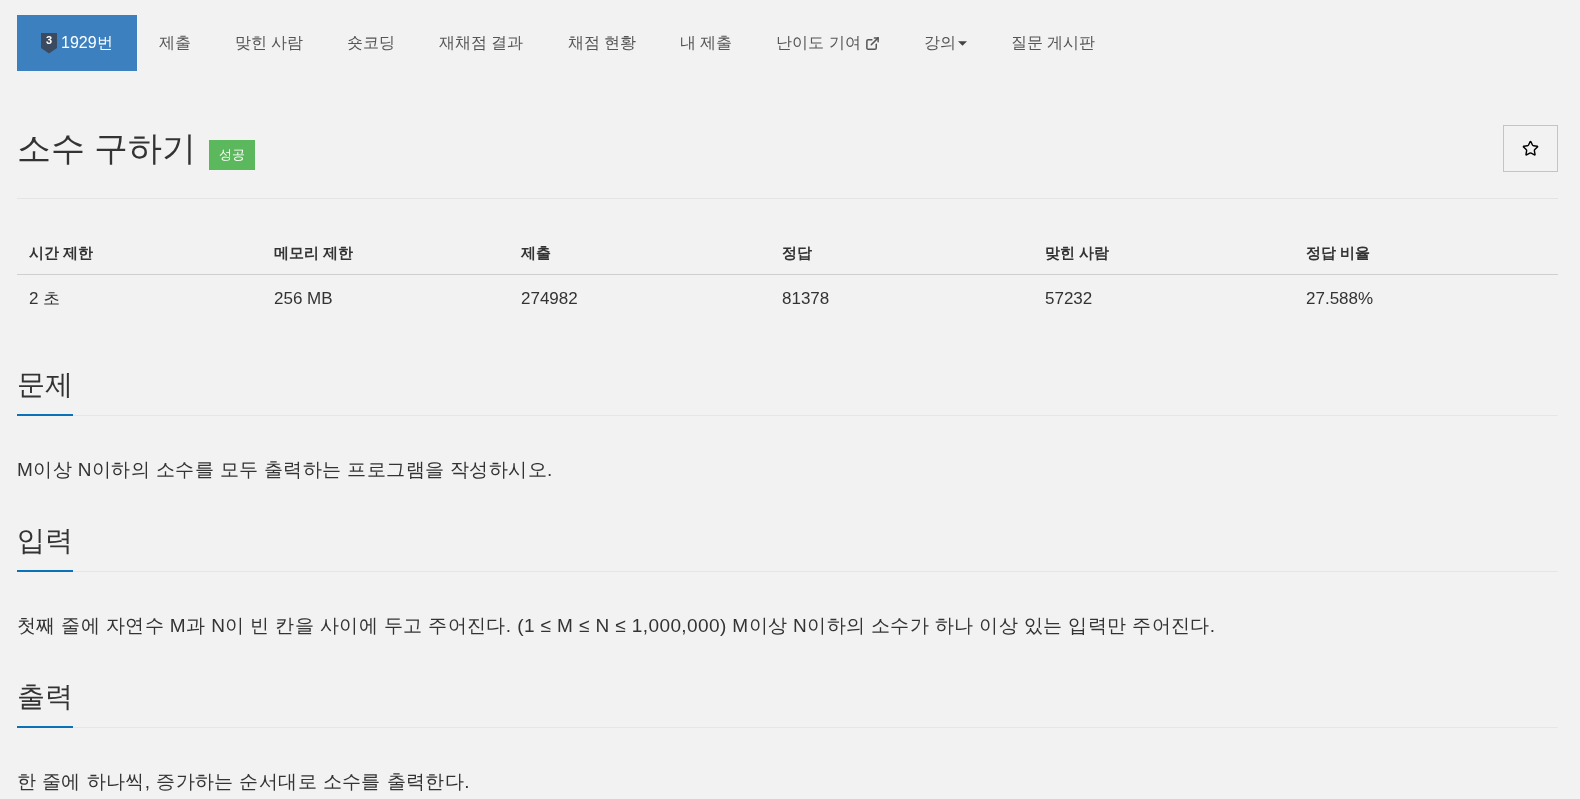  I want to click on column-header: 시간 제한, so click(61, 252).